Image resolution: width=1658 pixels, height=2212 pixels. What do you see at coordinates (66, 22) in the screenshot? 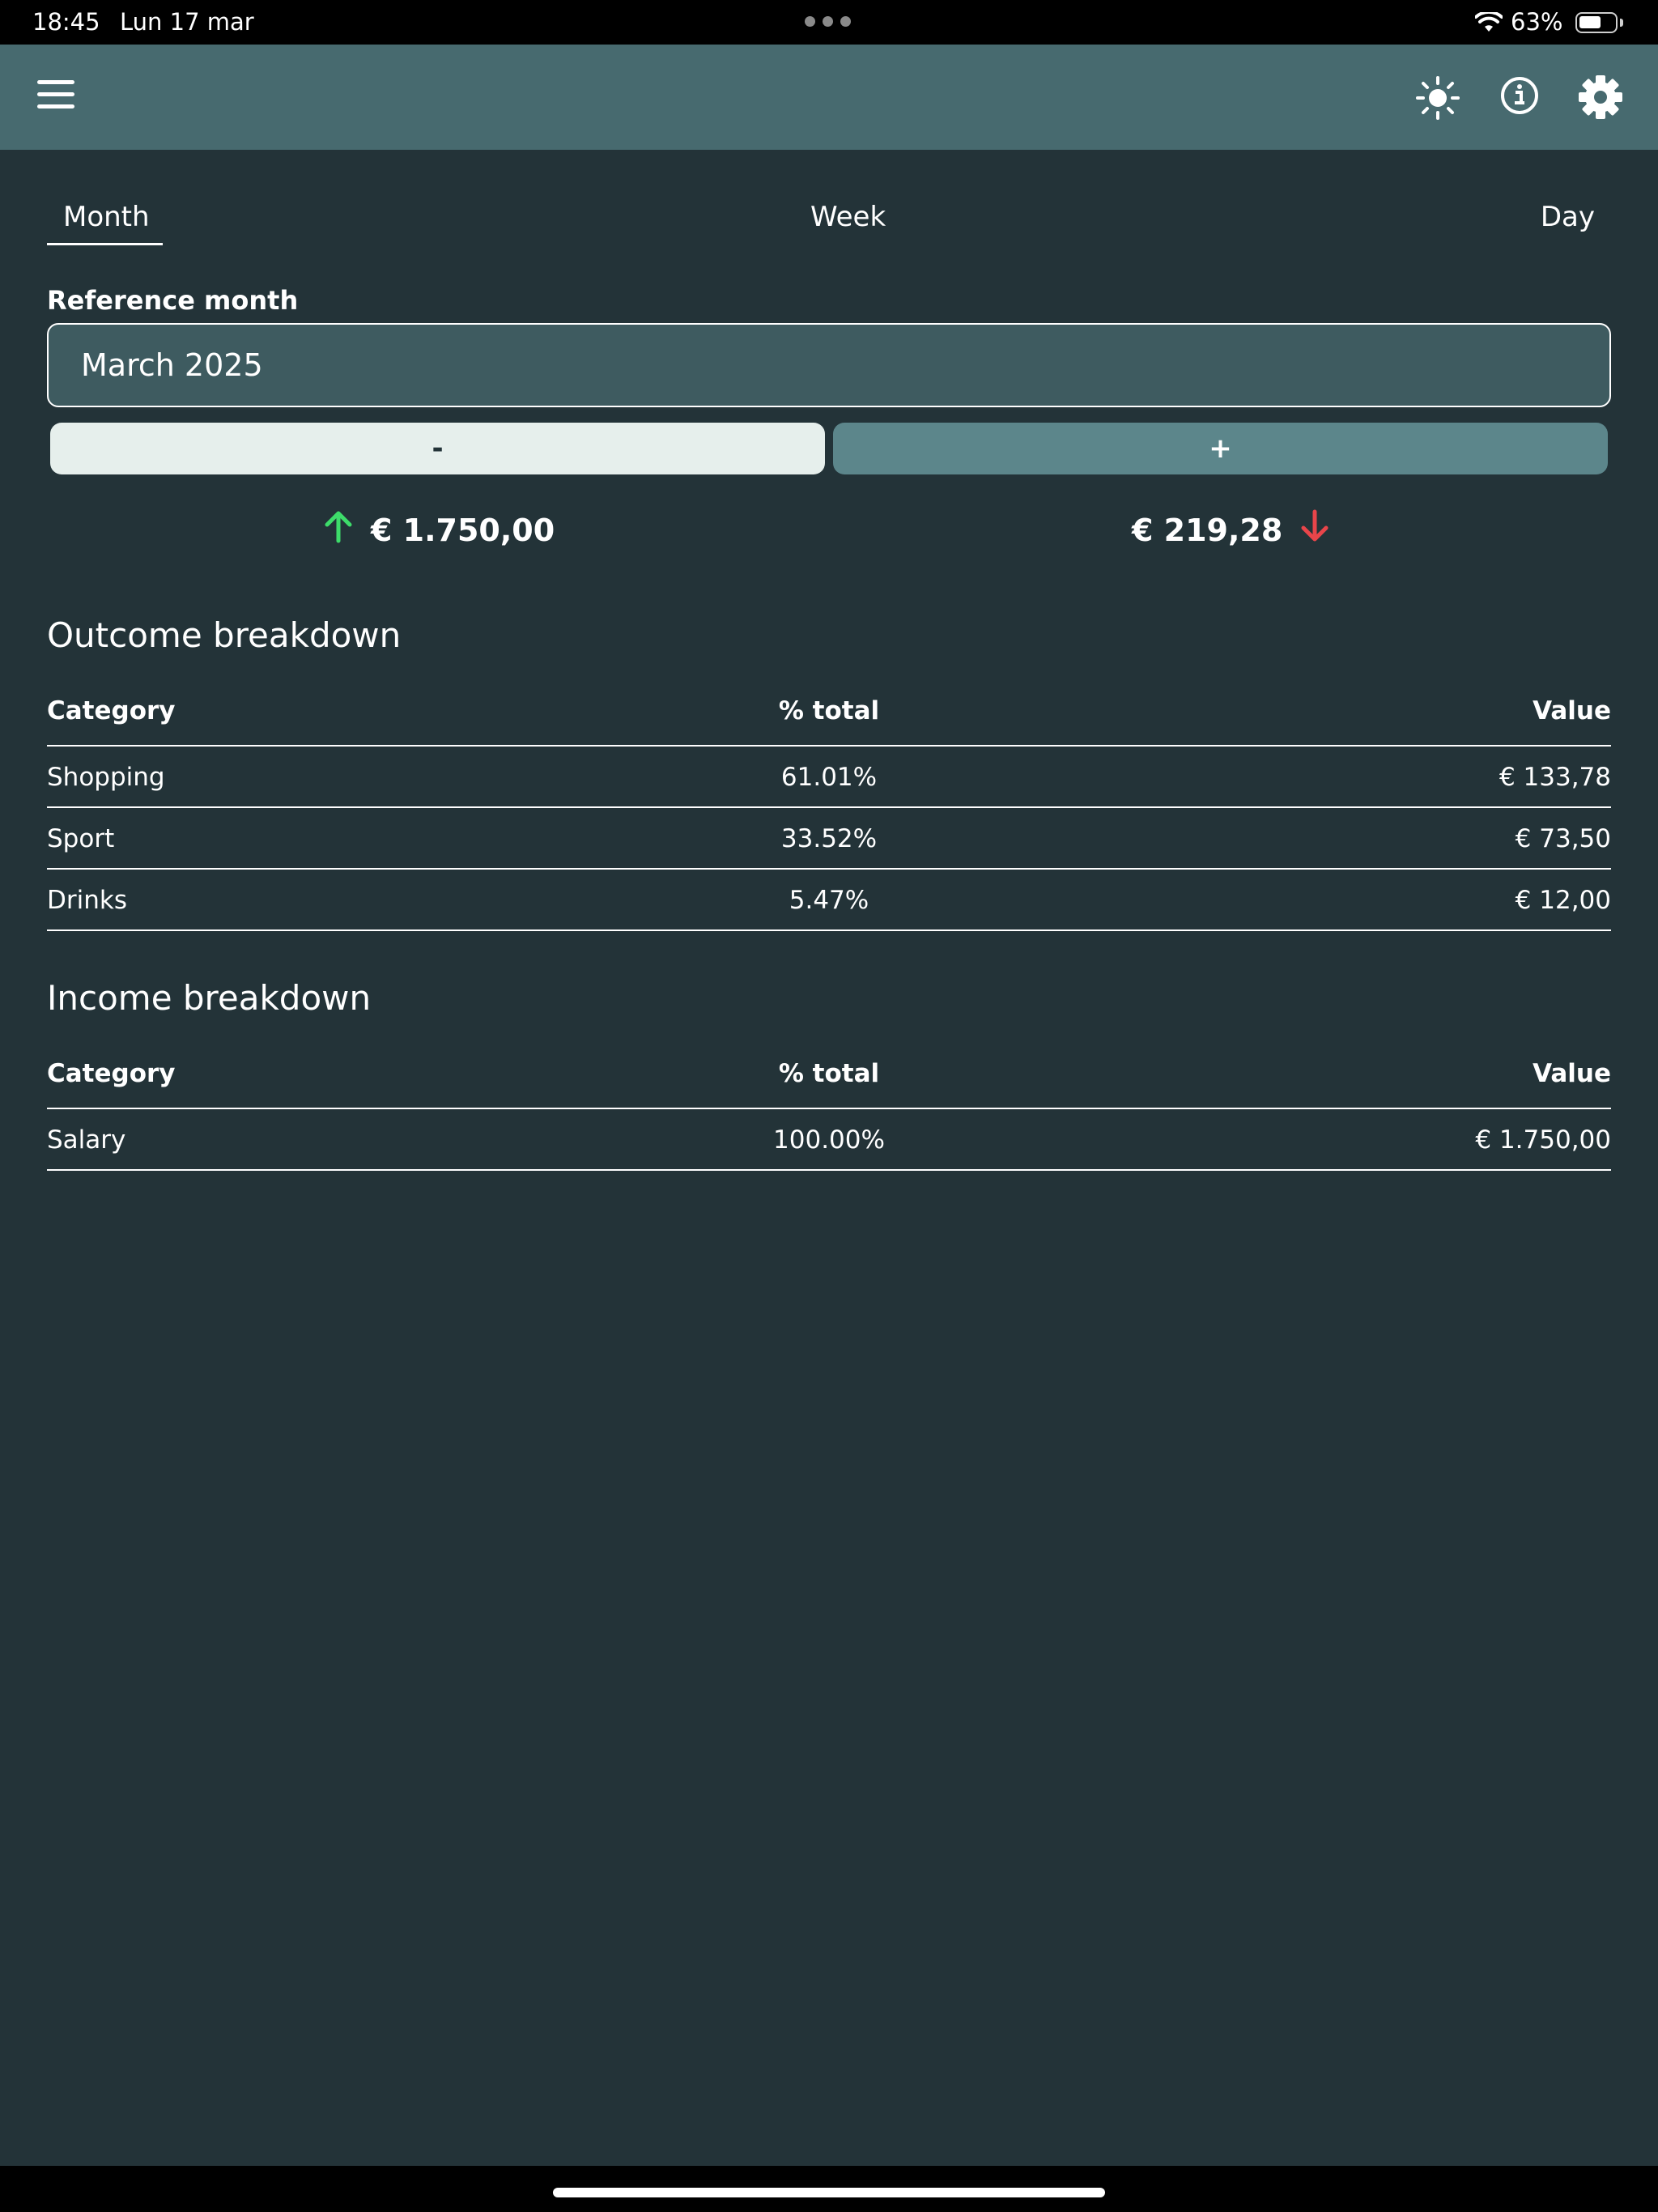
I see `status-time: 18:45` at bounding box center [66, 22].